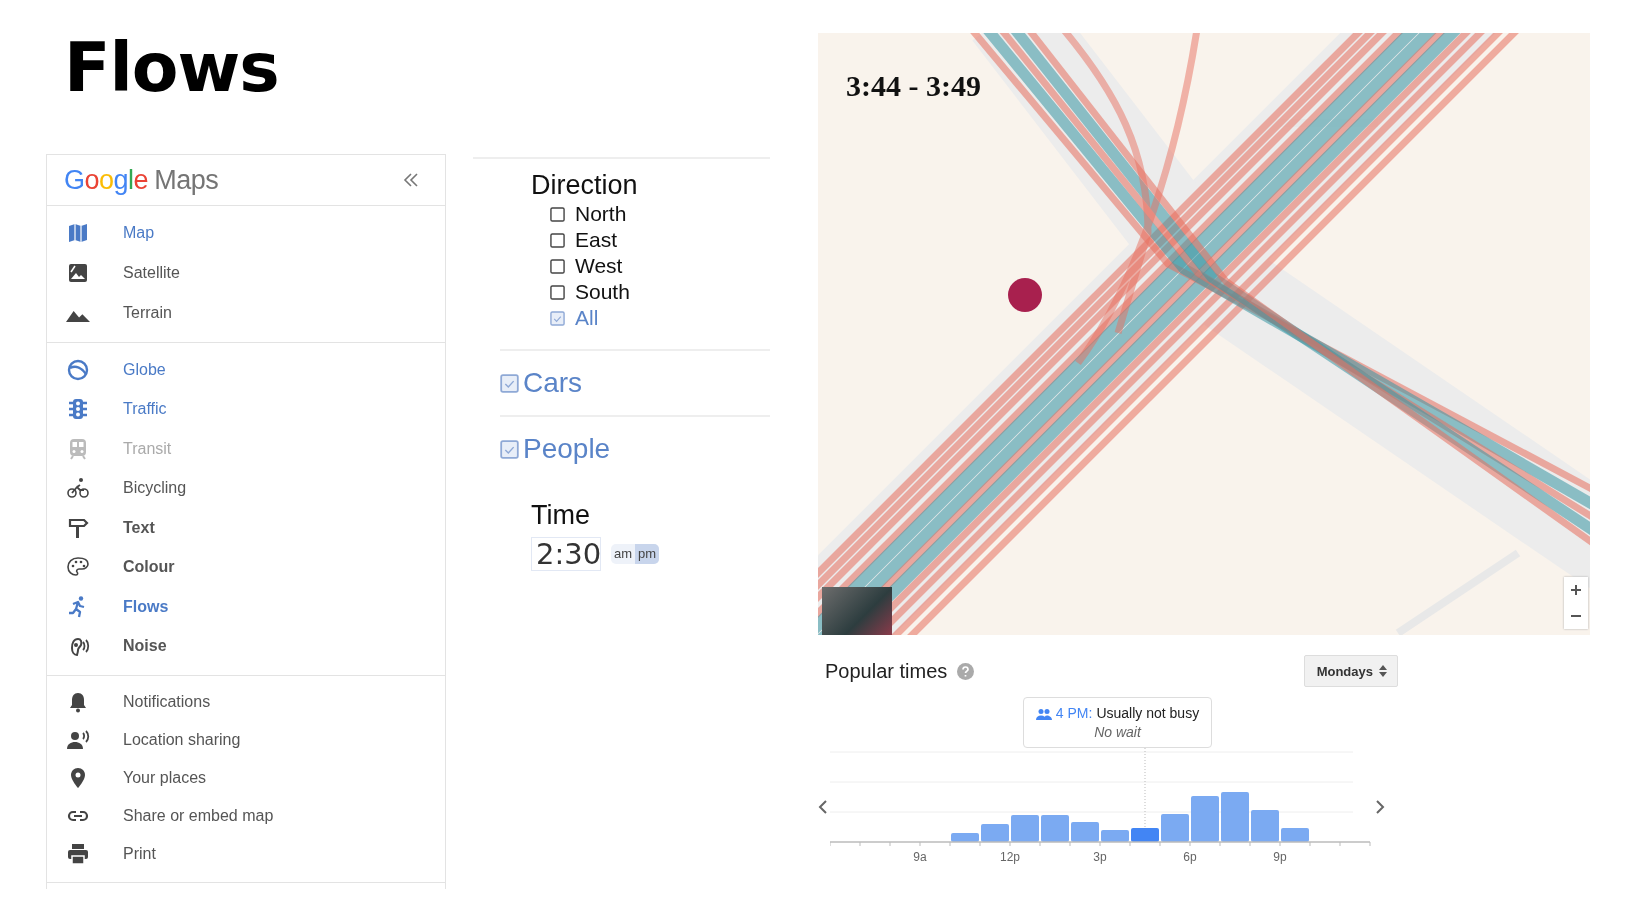 The image size is (1632, 914). I want to click on person-sharing-icon, so click(78, 740).